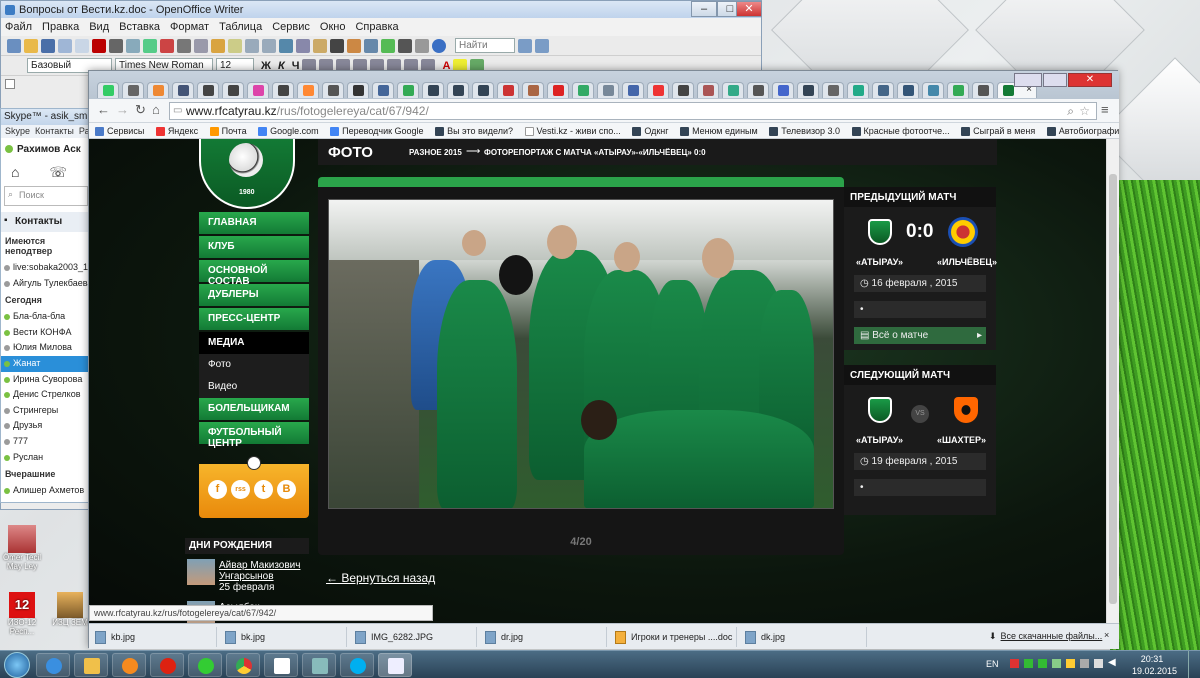 The image size is (1200, 678). What do you see at coordinates (264, 571) in the screenshot?
I see `birthday-name: Айвар Макизович Унгарсынов` at bounding box center [264, 571].